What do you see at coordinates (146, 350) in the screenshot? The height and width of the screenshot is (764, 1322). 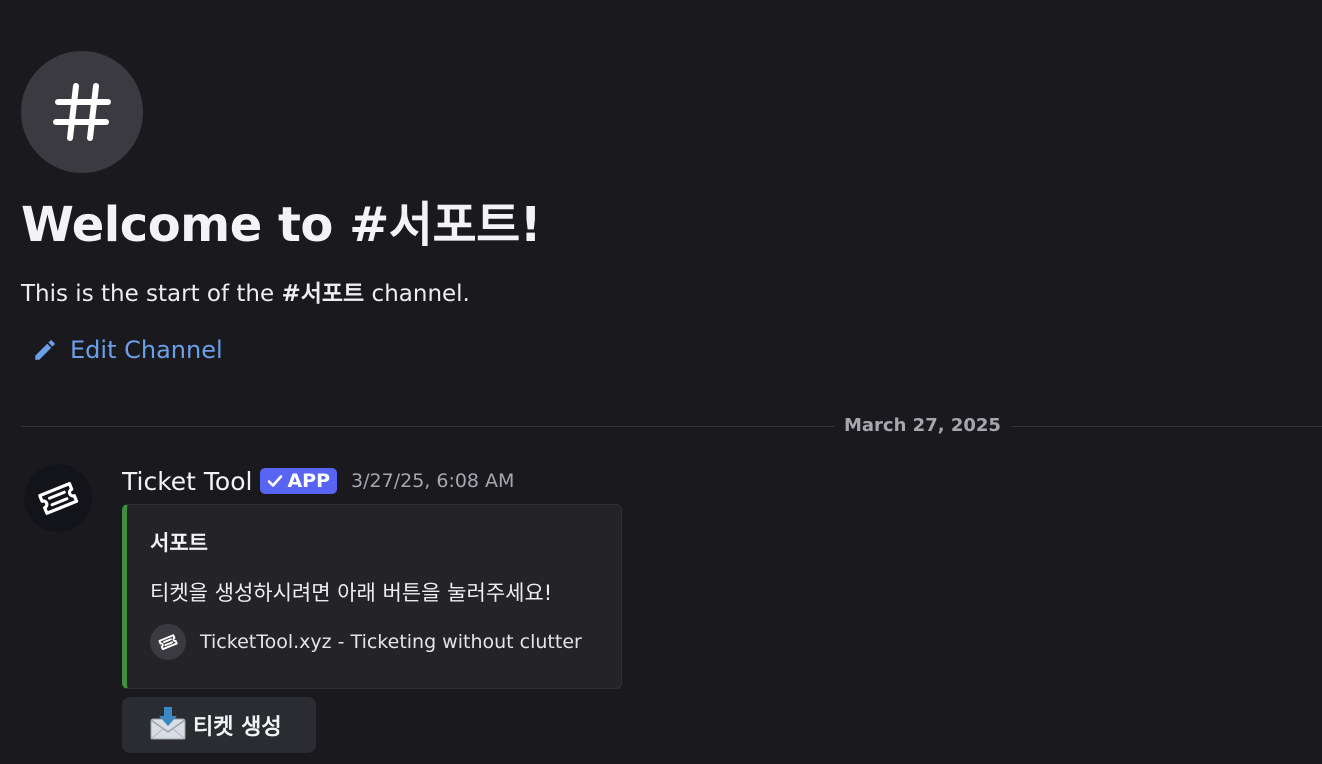 I see `edit-channel-label: Edit Channel` at bounding box center [146, 350].